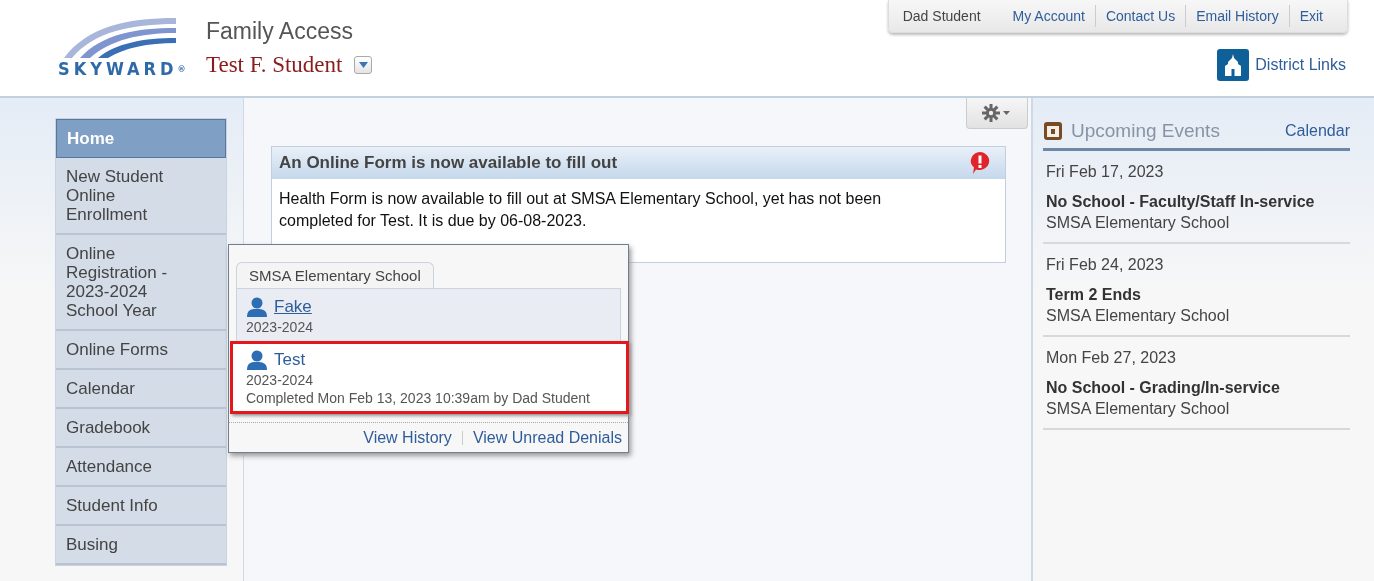  Describe the element at coordinates (1281, 65) in the screenshot. I see `district-links-link: District Links` at that location.